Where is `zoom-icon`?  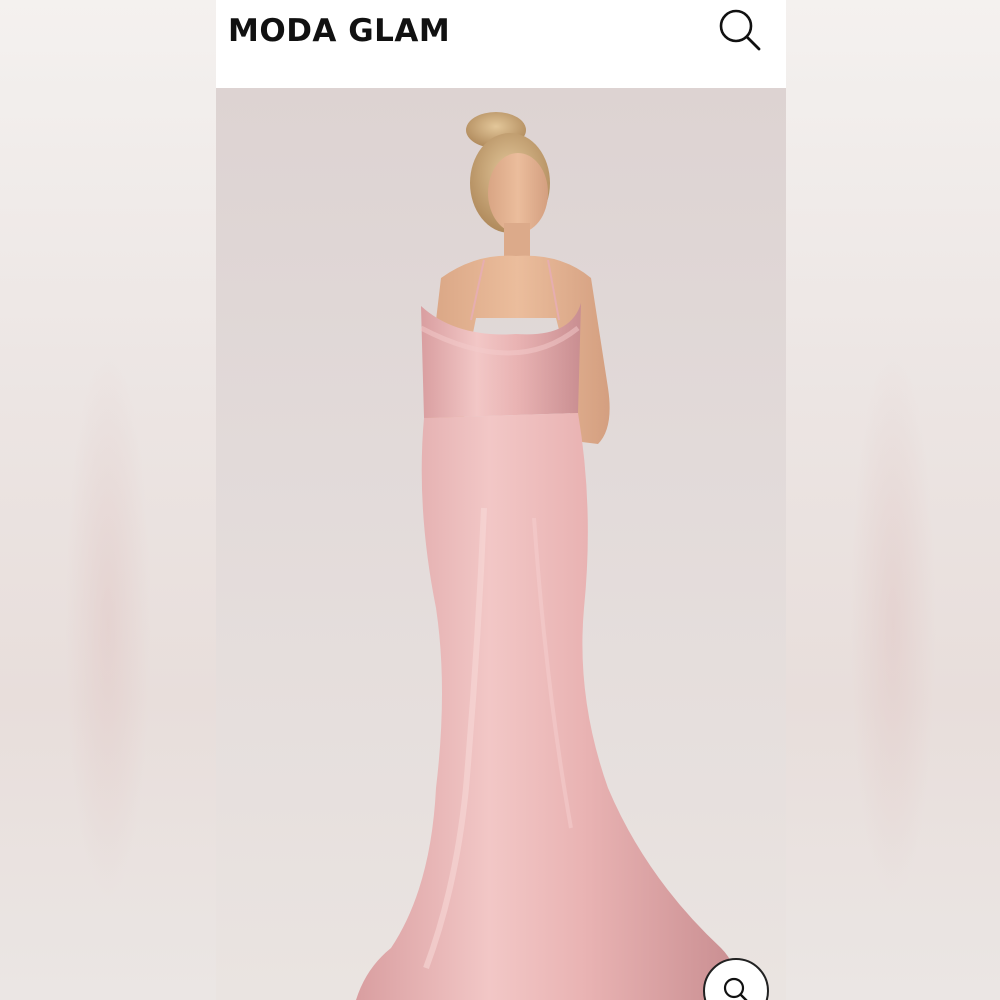
zoom-icon is located at coordinates (735, 988).